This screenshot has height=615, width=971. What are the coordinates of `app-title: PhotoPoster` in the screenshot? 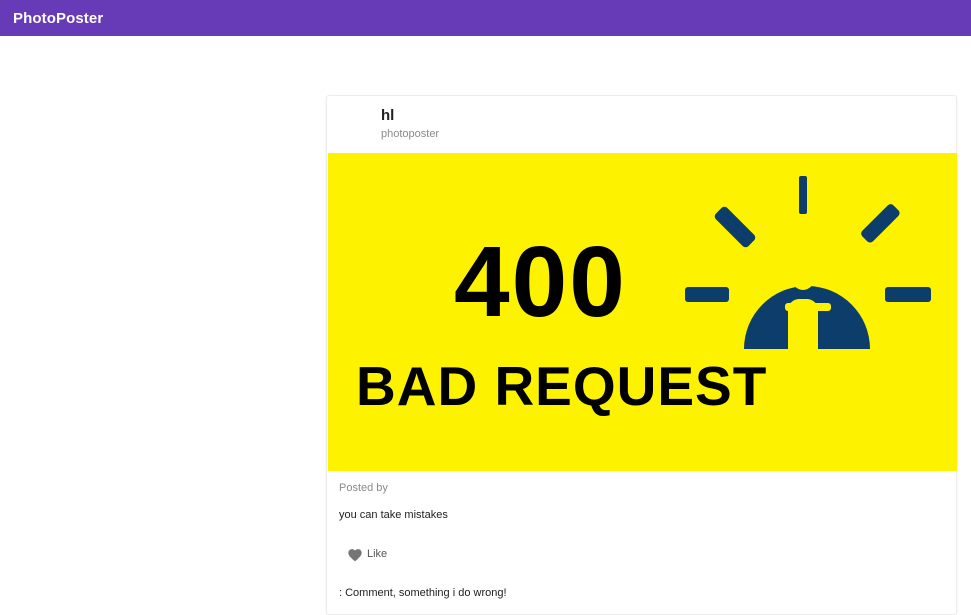 It's located at (58, 18).